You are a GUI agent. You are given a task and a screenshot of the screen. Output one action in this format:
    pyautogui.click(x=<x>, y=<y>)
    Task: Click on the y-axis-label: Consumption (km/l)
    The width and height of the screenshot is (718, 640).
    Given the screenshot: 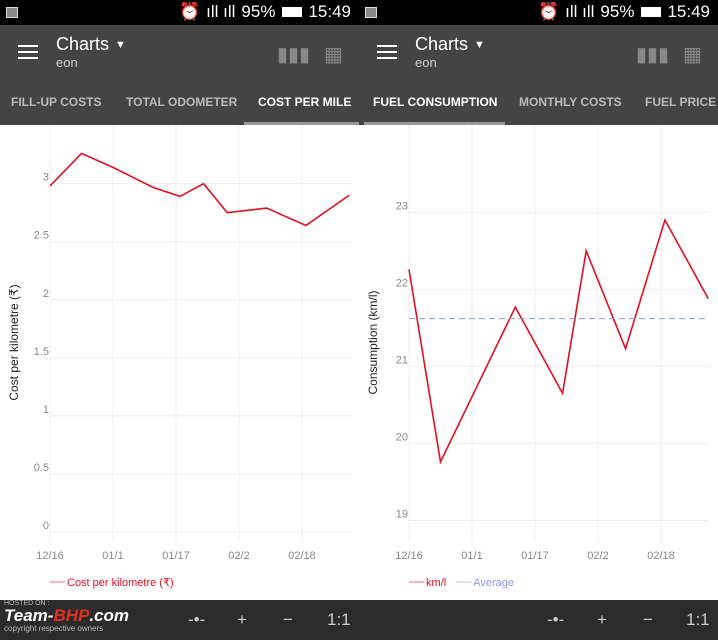 What is the action you would take?
    pyautogui.click(x=373, y=342)
    